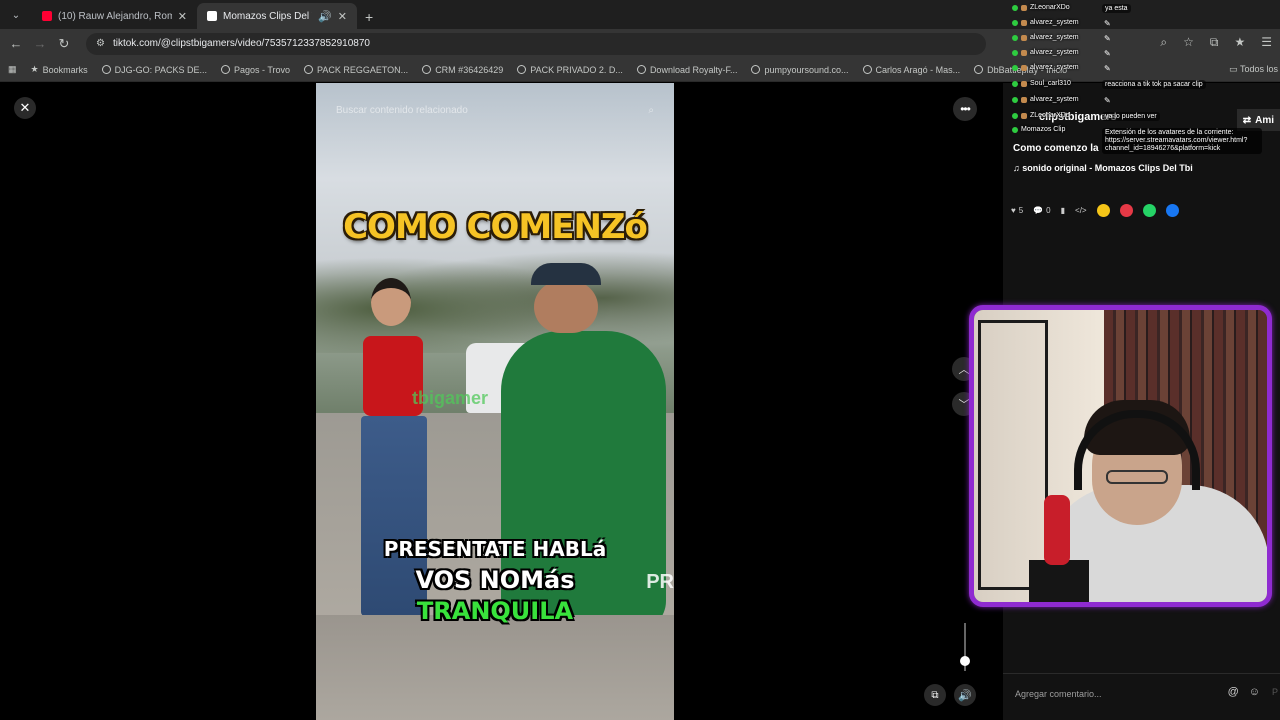 The width and height of the screenshot is (1280, 720). What do you see at coordinates (1126, 210) in the screenshot?
I see `share-red-icon` at bounding box center [1126, 210].